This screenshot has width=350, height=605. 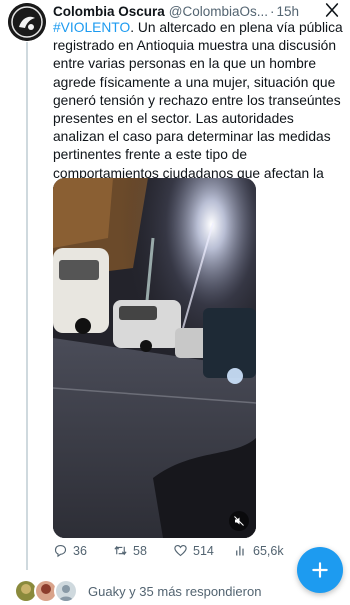 What do you see at coordinates (203, 550) in the screenshot?
I see `like-count: 514` at bounding box center [203, 550].